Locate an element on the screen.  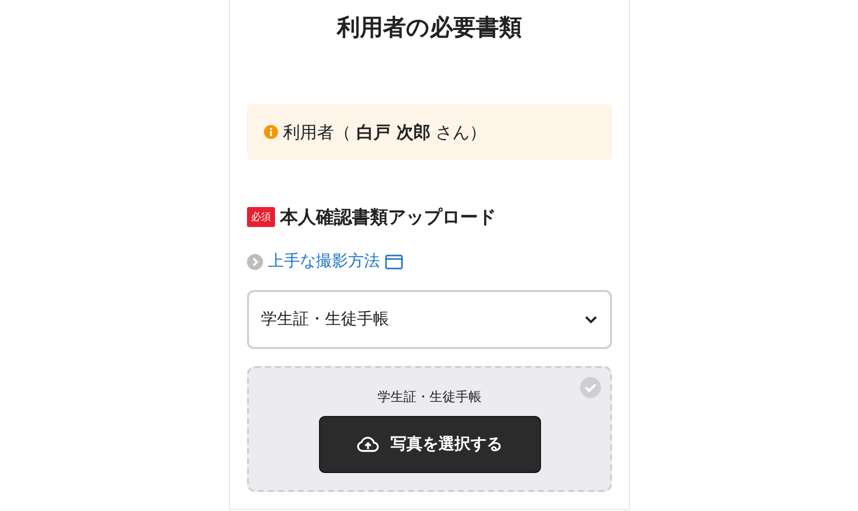
help-link: 上手な撮影方法 is located at coordinates (324, 261).